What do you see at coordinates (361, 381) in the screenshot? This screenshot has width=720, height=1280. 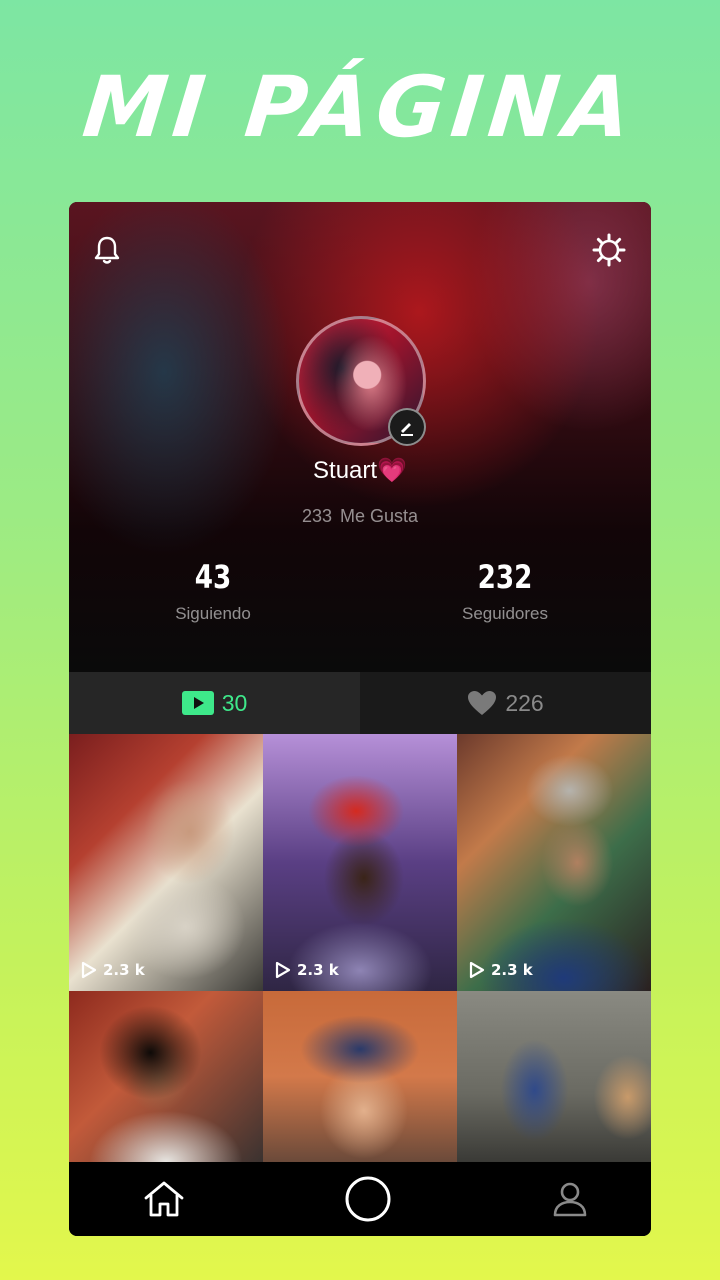 I see `avatar-container` at bounding box center [361, 381].